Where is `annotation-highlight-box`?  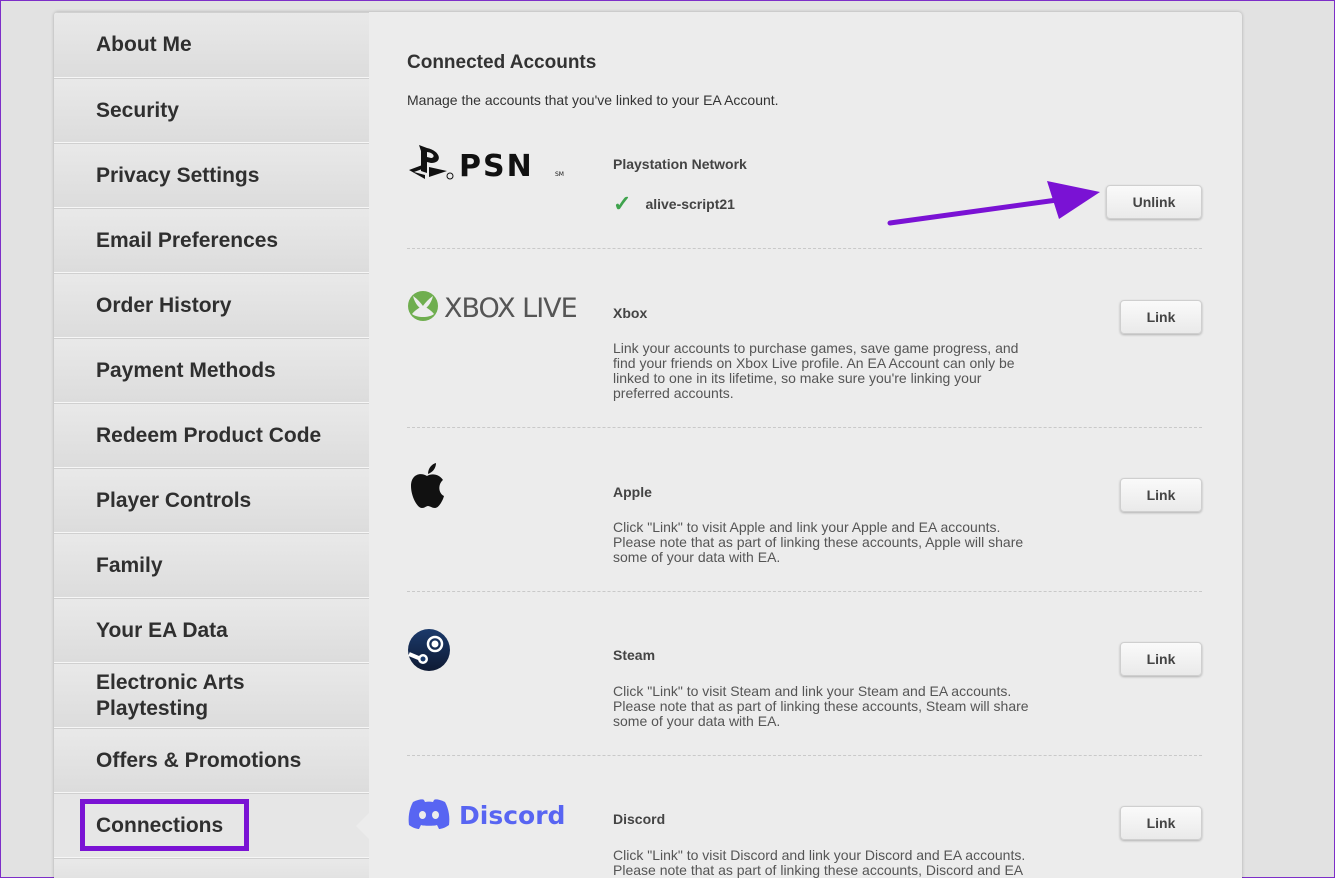 annotation-highlight-box is located at coordinates (164, 825).